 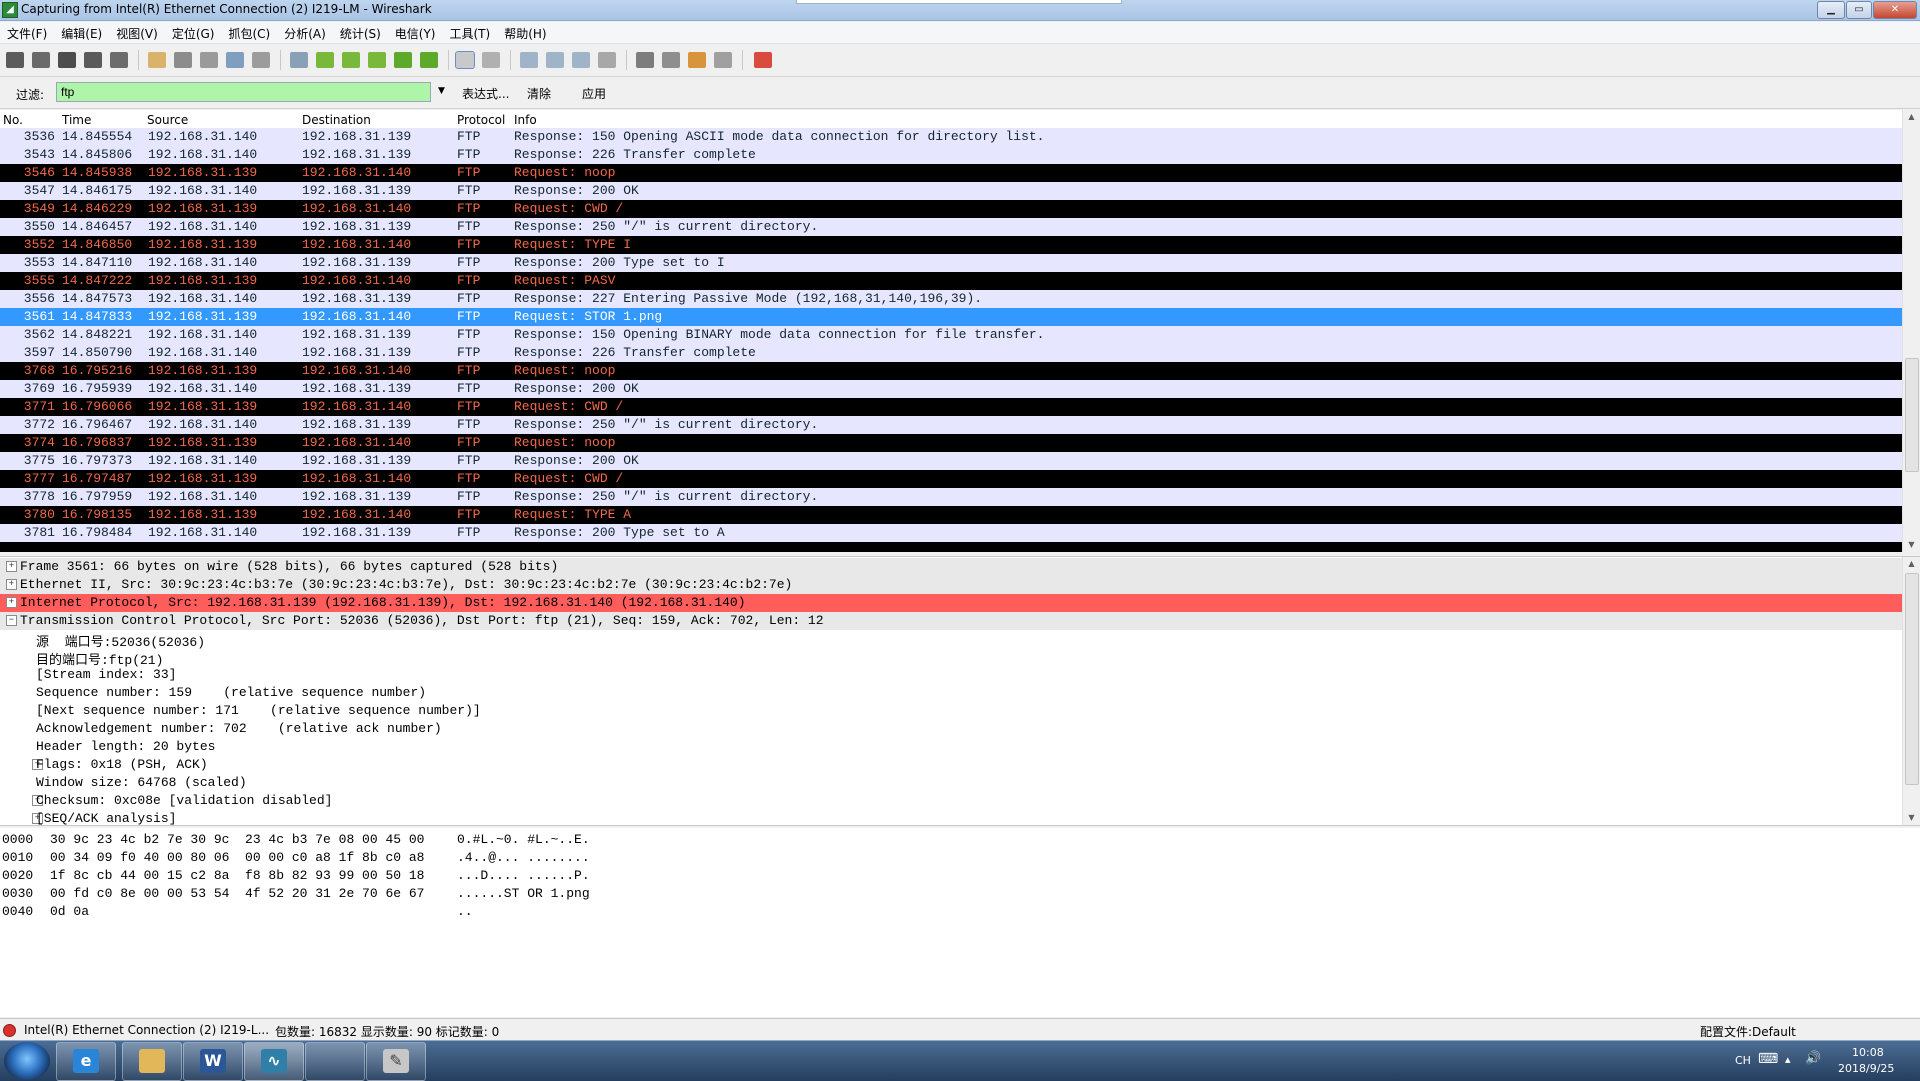 What do you see at coordinates (17, 911) in the screenshot?
I see `byte-offset: 0040` at bounding box center [17, 911].